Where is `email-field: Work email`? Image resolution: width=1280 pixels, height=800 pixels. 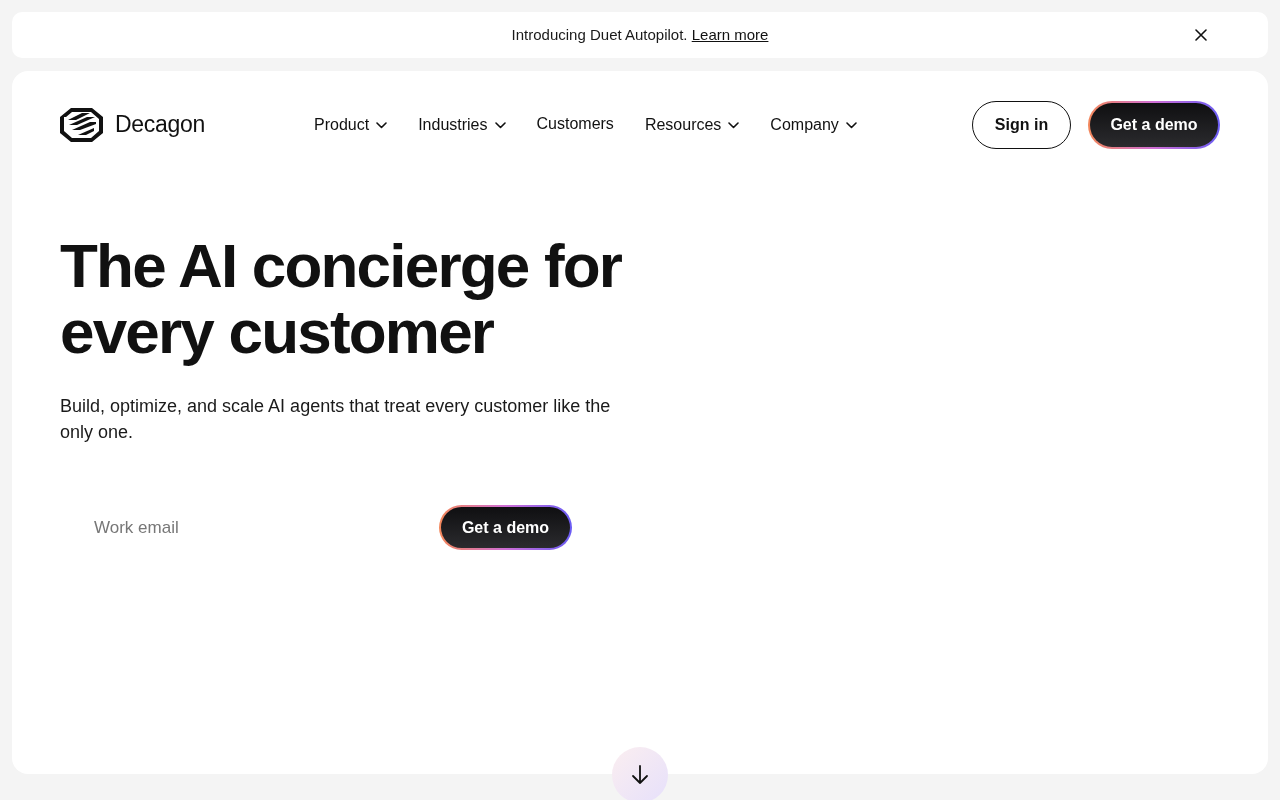 email-field: Work email is located at coordinates (247, 527).